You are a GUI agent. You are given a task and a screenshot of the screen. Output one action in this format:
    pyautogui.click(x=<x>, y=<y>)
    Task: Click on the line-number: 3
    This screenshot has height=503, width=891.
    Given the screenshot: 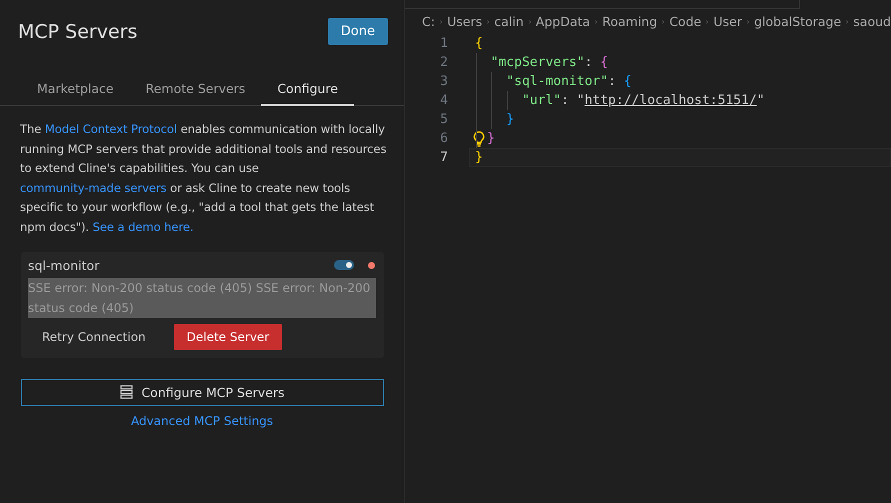 What is the action you would take?
    pyautogui.click(x=443, y=81)
    